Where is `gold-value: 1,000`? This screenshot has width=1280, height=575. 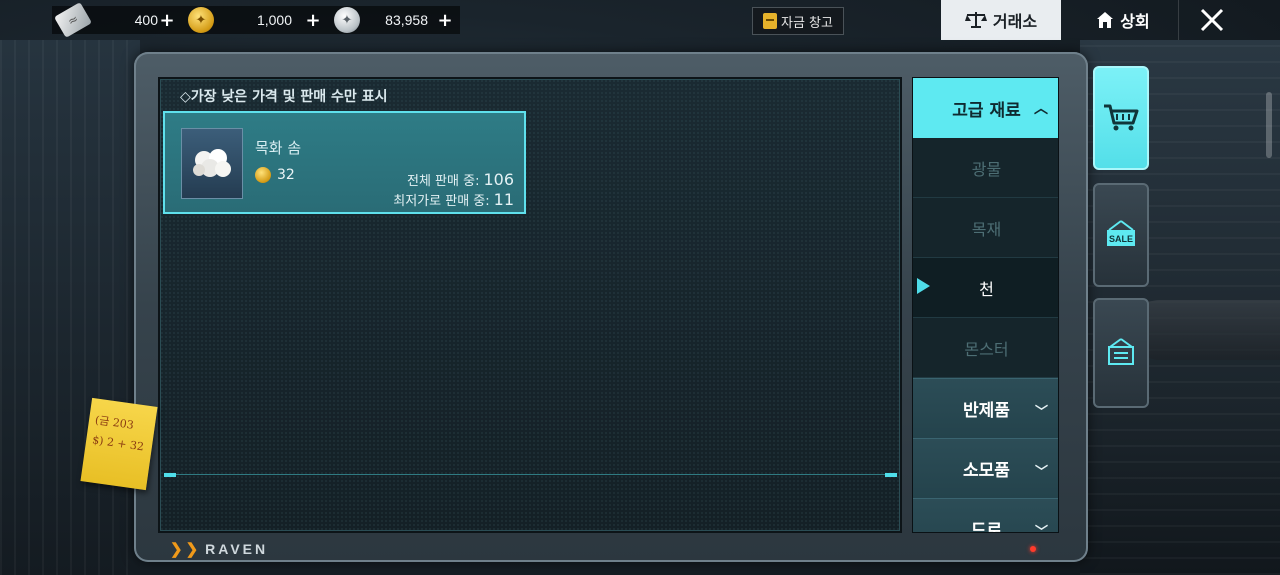 gold-value: 1,000 is located at coordinates (274, 20).